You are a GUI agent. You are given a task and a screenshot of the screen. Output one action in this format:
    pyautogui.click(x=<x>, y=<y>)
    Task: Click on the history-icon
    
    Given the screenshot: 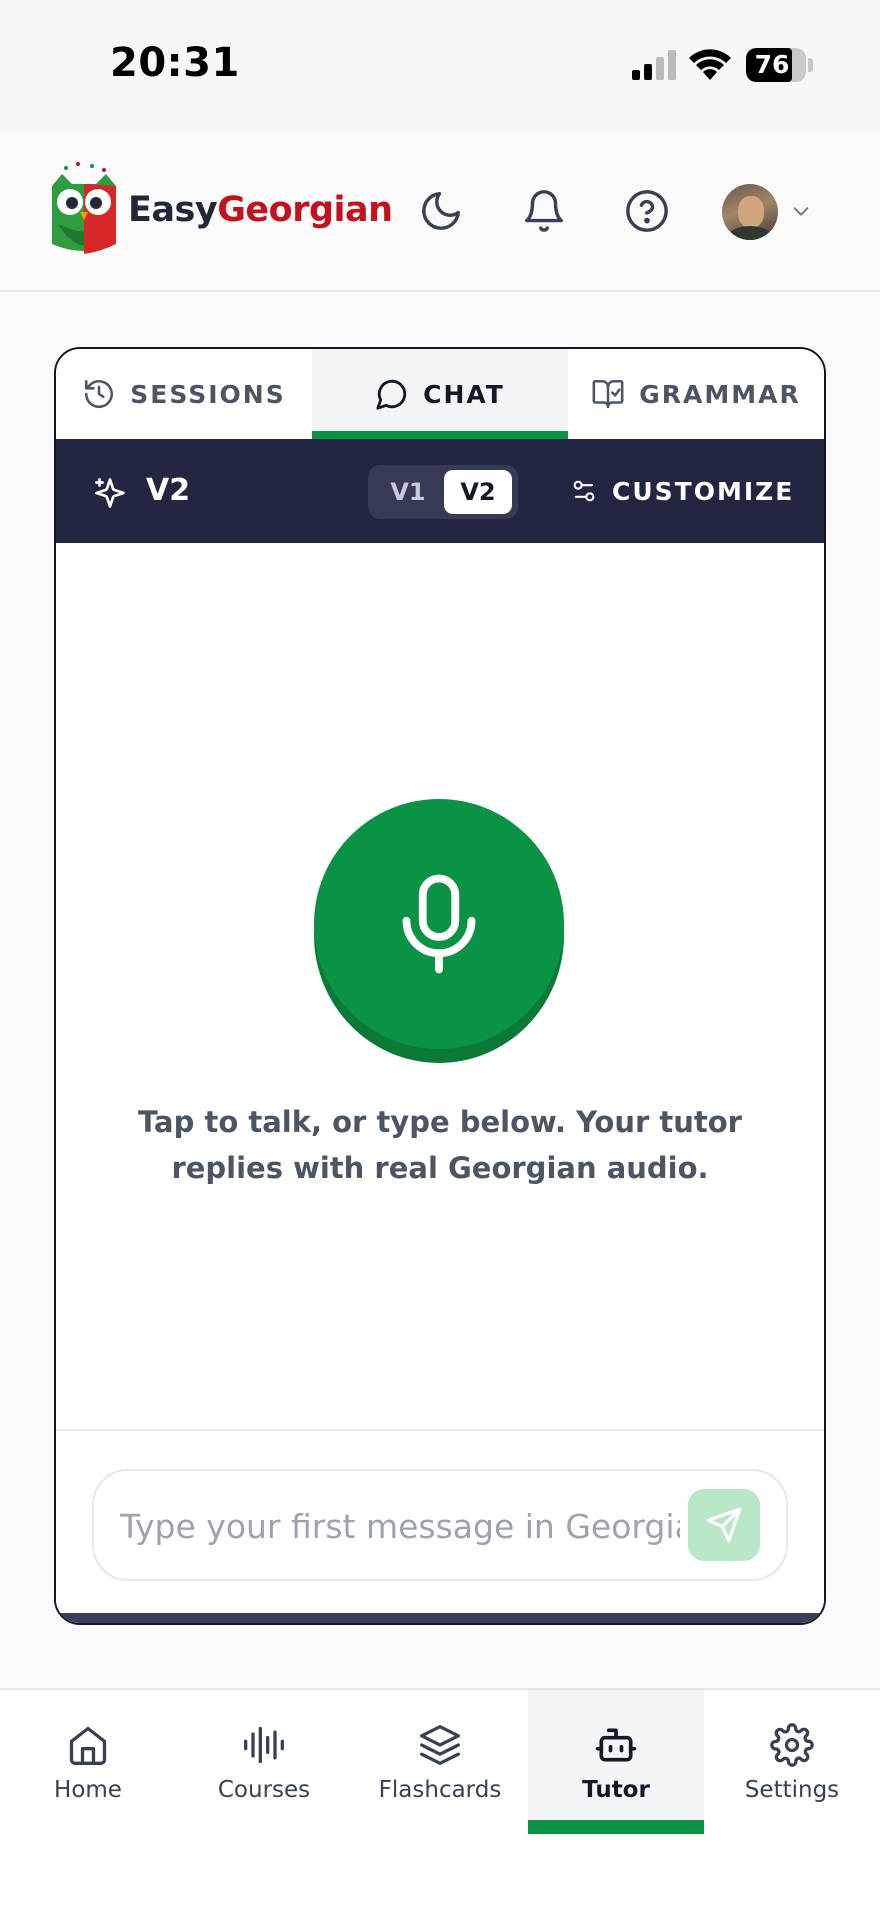 What is the action you would take?
    pyautogui.click(x=99, y=394)
    